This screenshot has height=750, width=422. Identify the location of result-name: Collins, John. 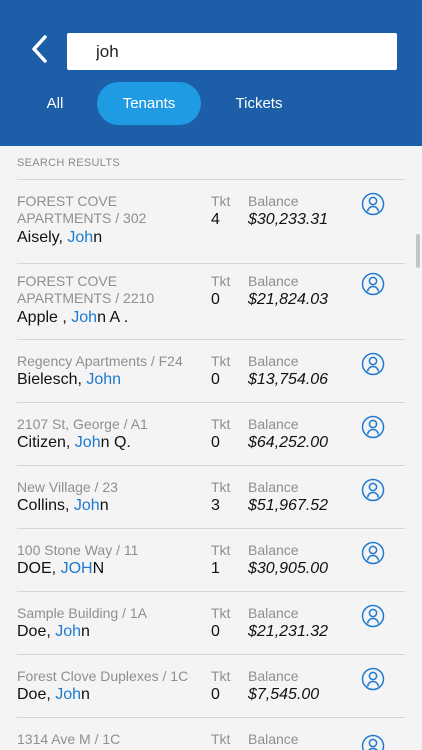
(63, 506).